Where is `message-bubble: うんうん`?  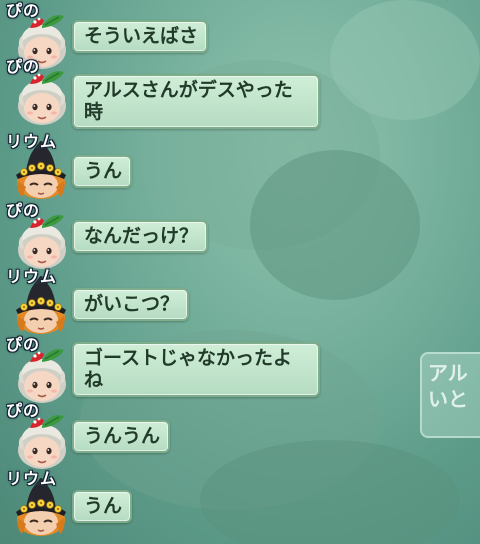 message-bubble: うんうん is located at coordinates (121, 436).